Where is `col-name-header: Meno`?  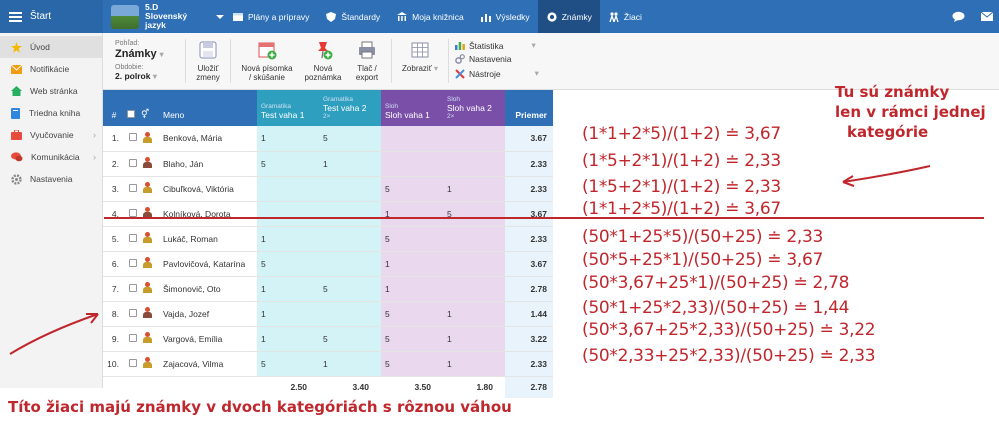
col-name-header: Meno is located at coordinates (208, 108).